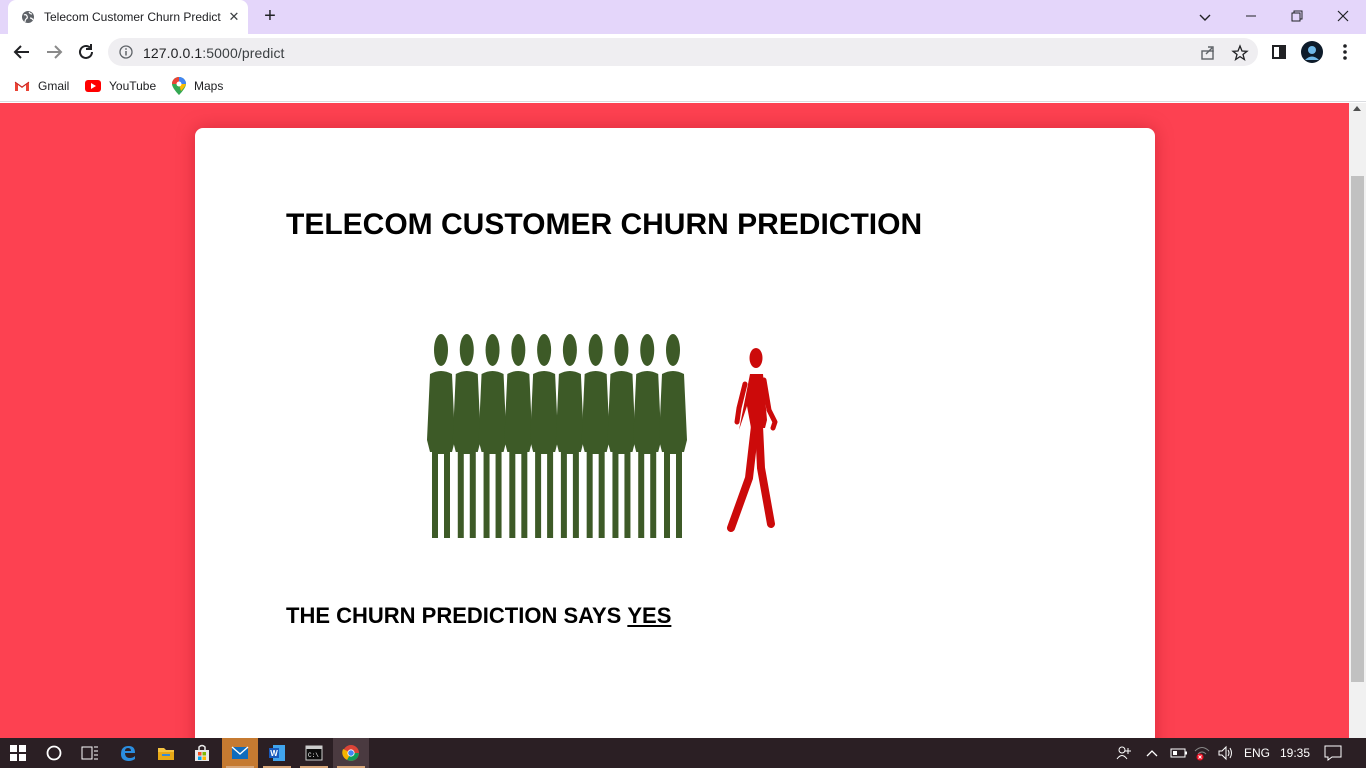  Describe the element at coordinates (270, 16) in the screenshot. I see `new-tab-button: +` at that location.